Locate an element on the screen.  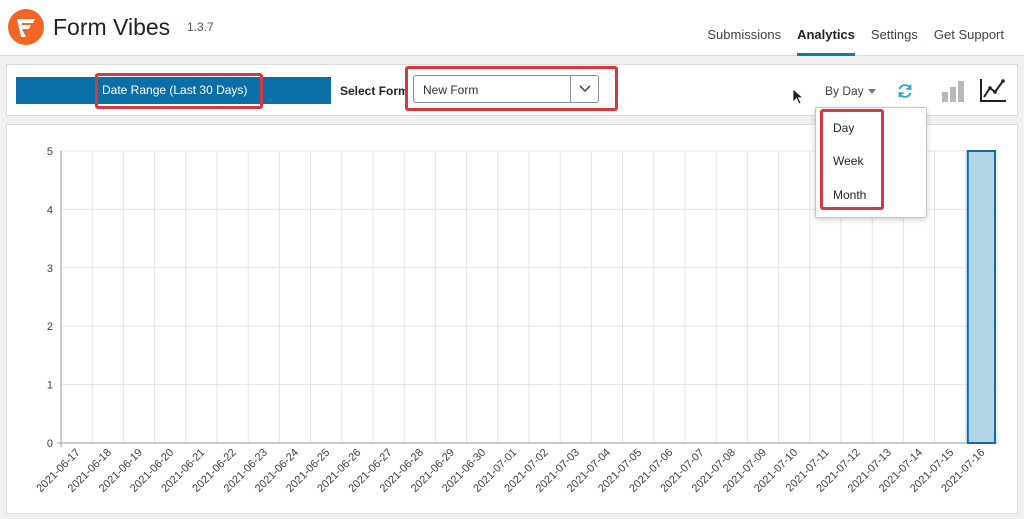
app-version: 1.3.7 is located at coordinates (200, 27).